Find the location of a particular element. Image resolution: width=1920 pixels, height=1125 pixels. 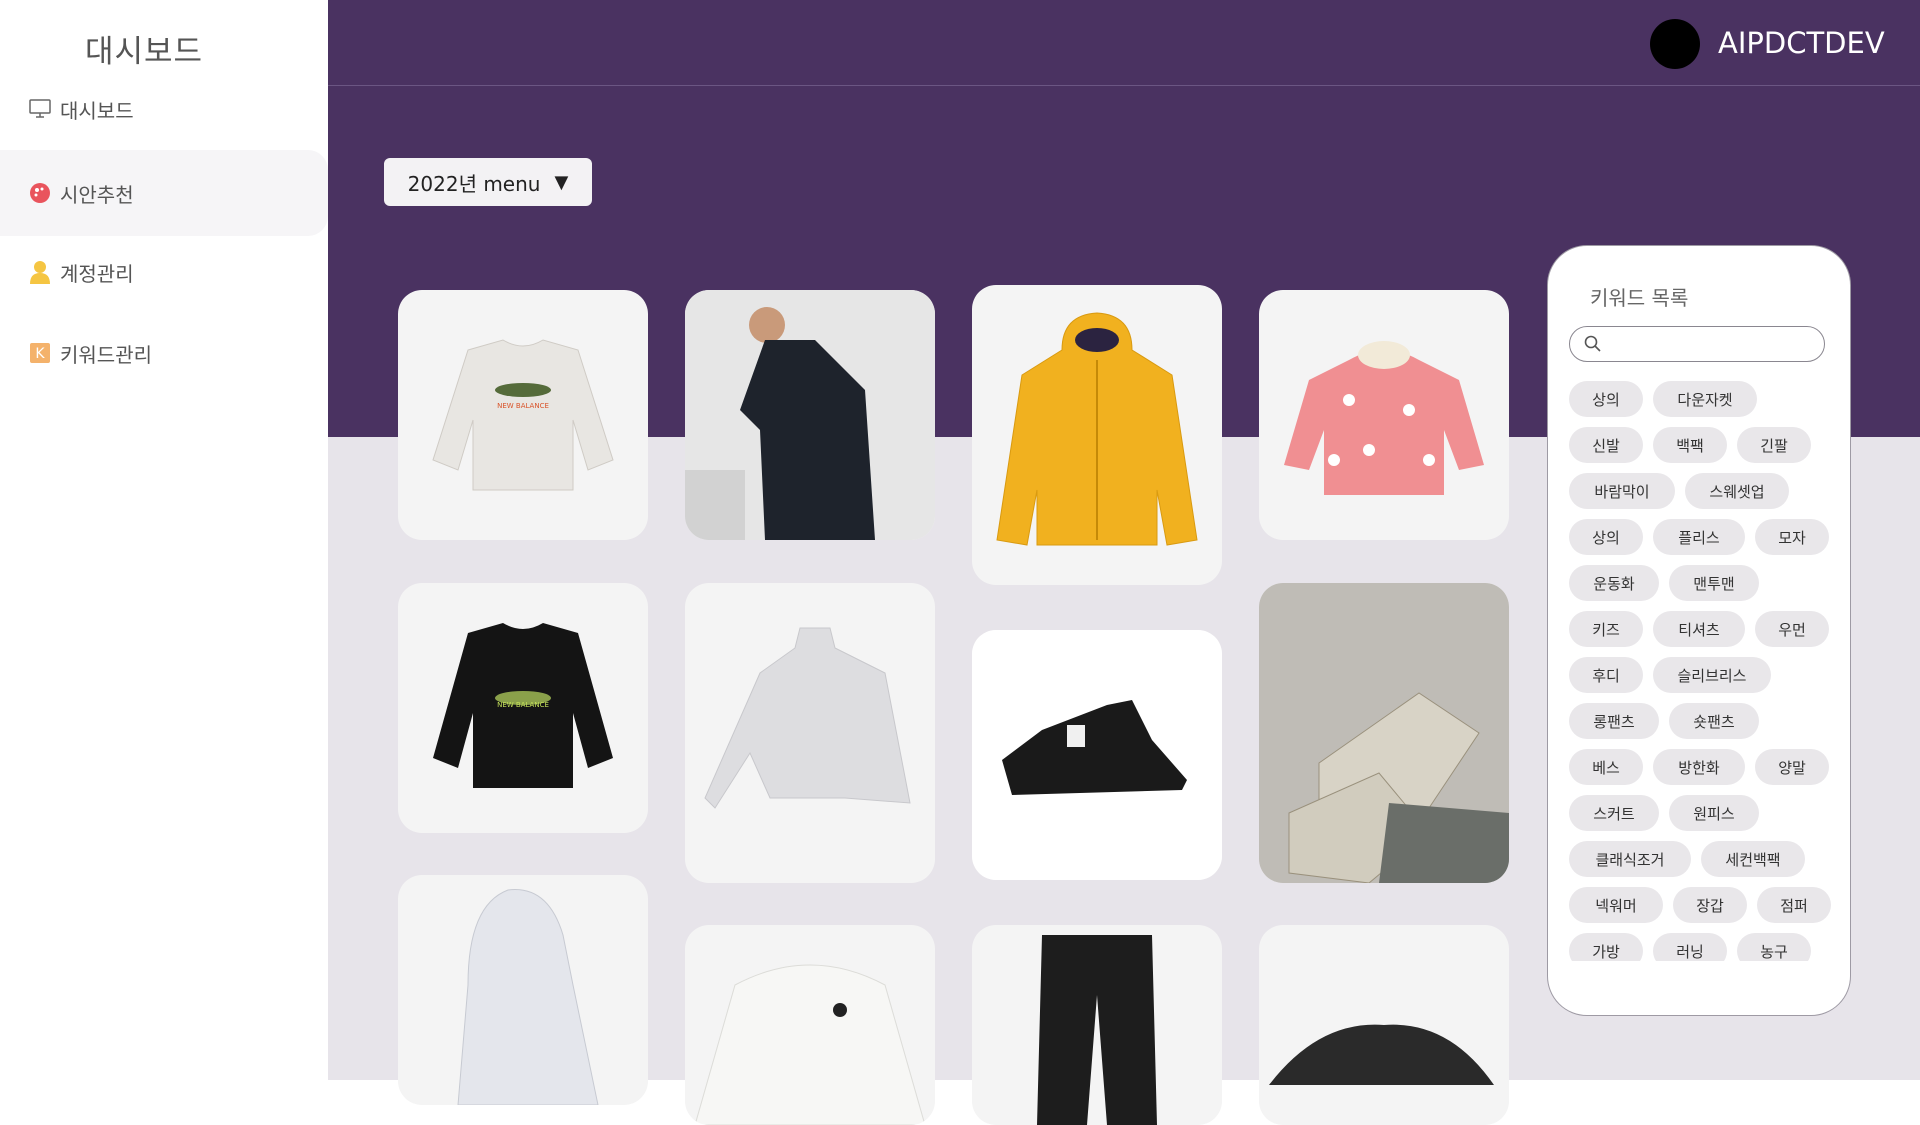

sidebar-item-keyword: K 키워드관리 is located at coordinates (164, 353).